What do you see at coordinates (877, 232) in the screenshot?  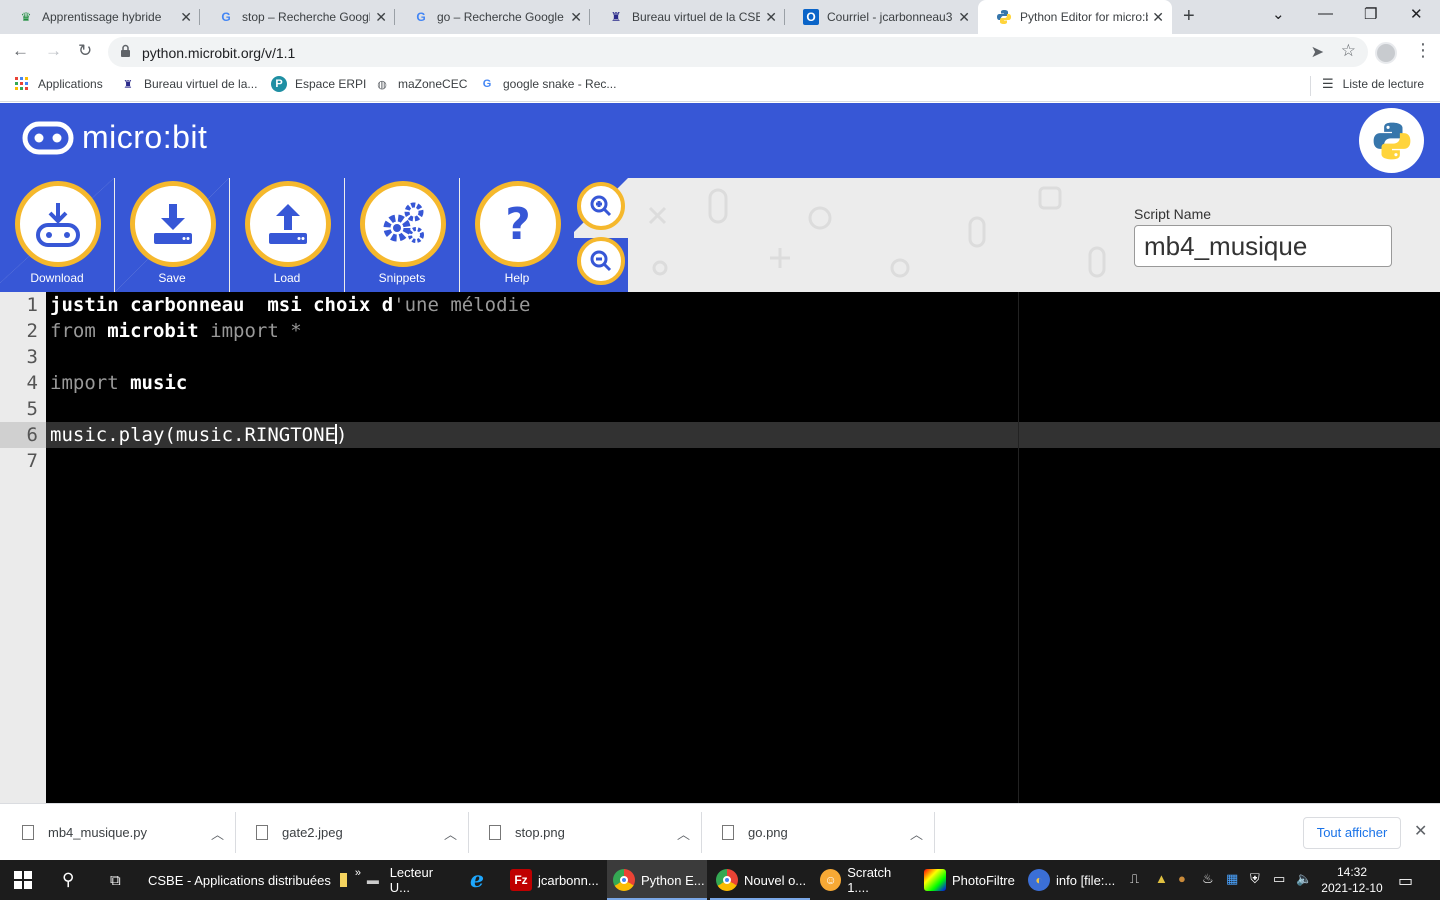 I see `background-pattern` at bounding box center [877, 232].